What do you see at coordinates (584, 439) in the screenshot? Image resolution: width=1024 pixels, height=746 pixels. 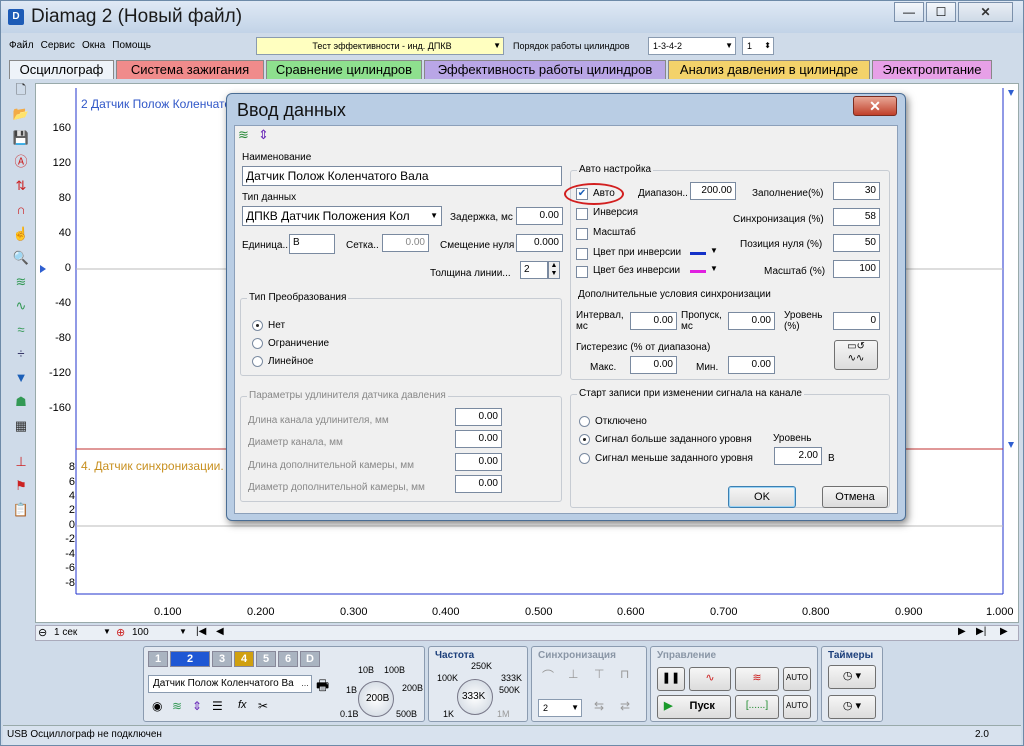 I see `start-above-radio` at bounding box center [584, 439].